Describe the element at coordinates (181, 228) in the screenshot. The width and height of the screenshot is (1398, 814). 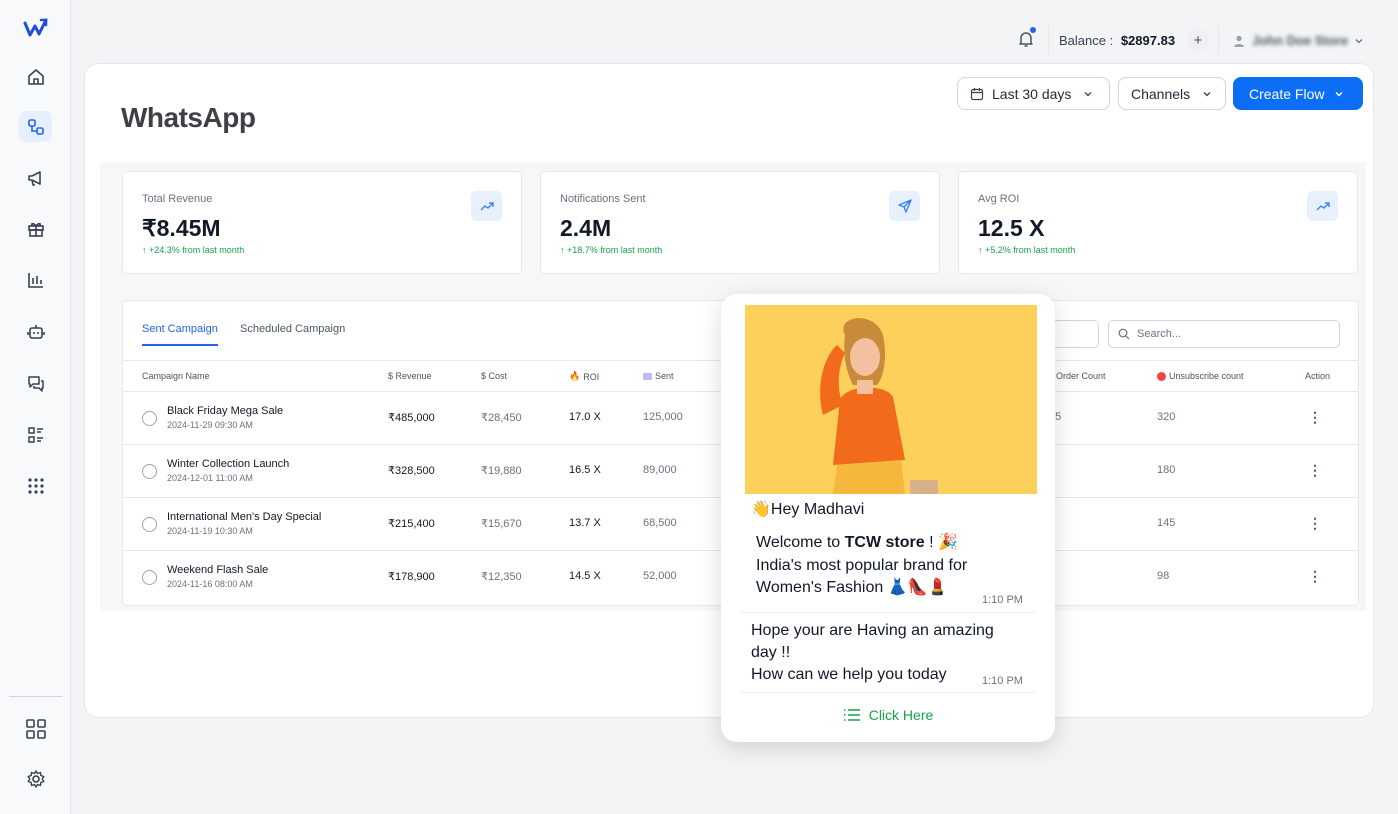
I see `stat-value: ₹8.45M` at that location.